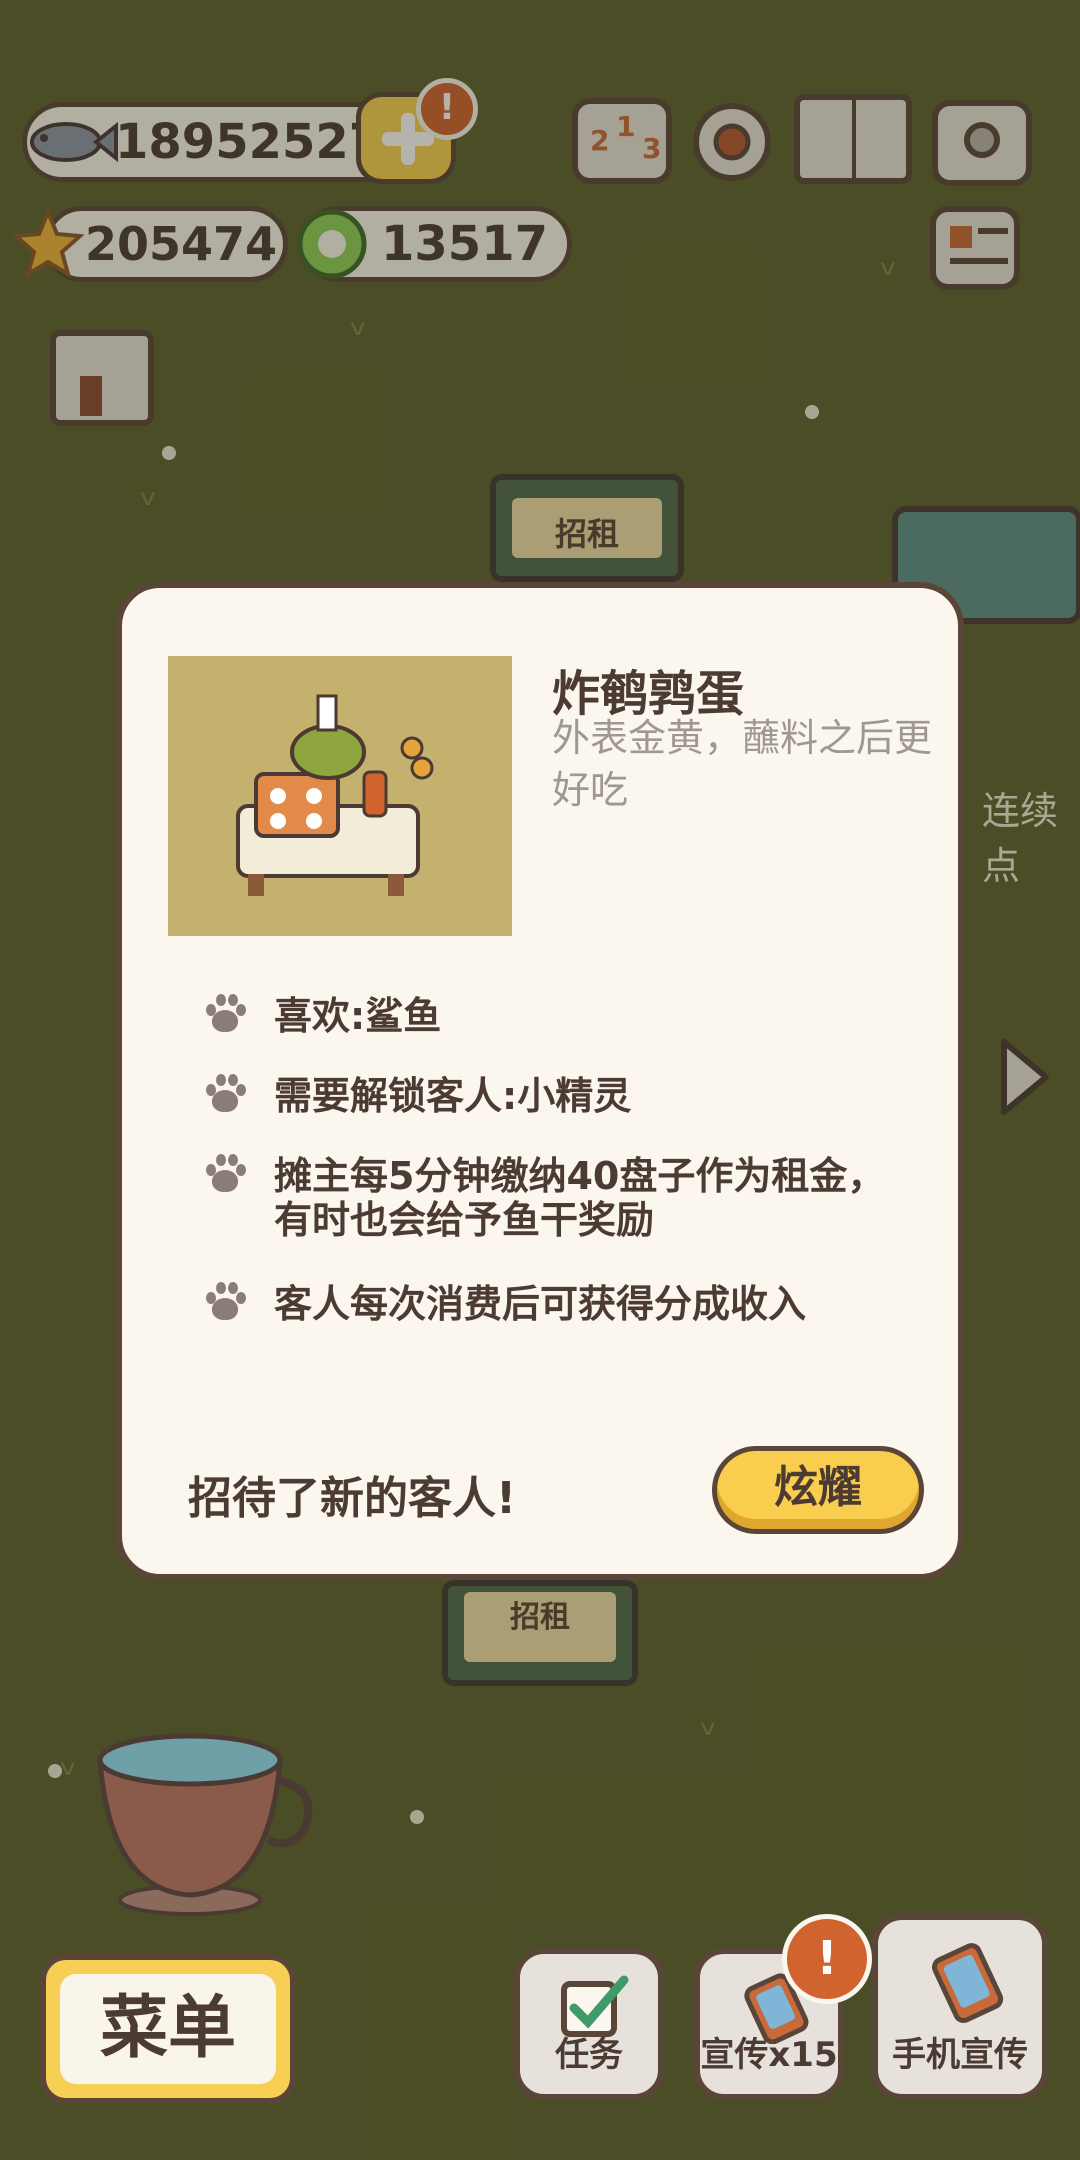  Describe the element at coordinates (453, 1096) in the screenshot. I see `info-unlock: 需要解锁客人:小精灵` at that location.